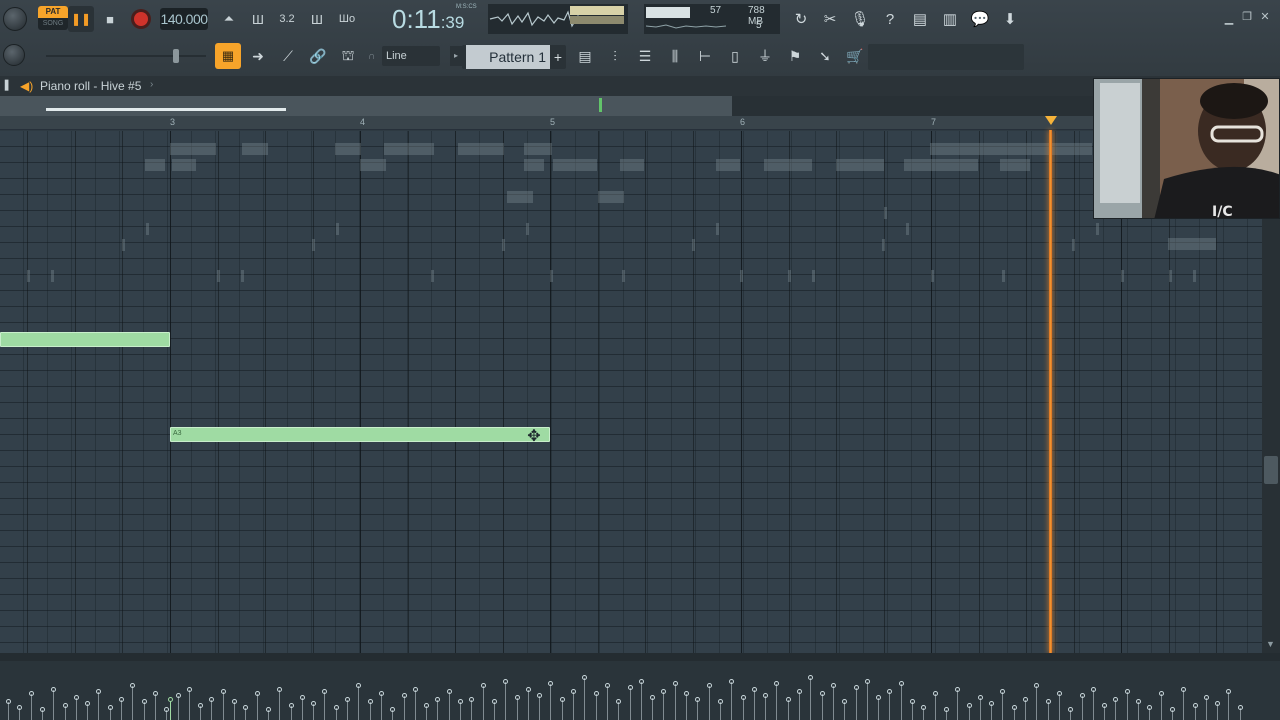 The image size is (1280, 720). I want to click on blend-notes-button: Шо, so click(347, 19).